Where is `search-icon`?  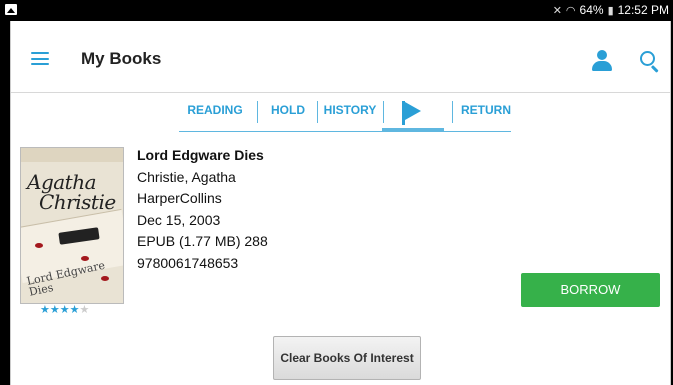
search-icon is located at coordinates (651, 62).